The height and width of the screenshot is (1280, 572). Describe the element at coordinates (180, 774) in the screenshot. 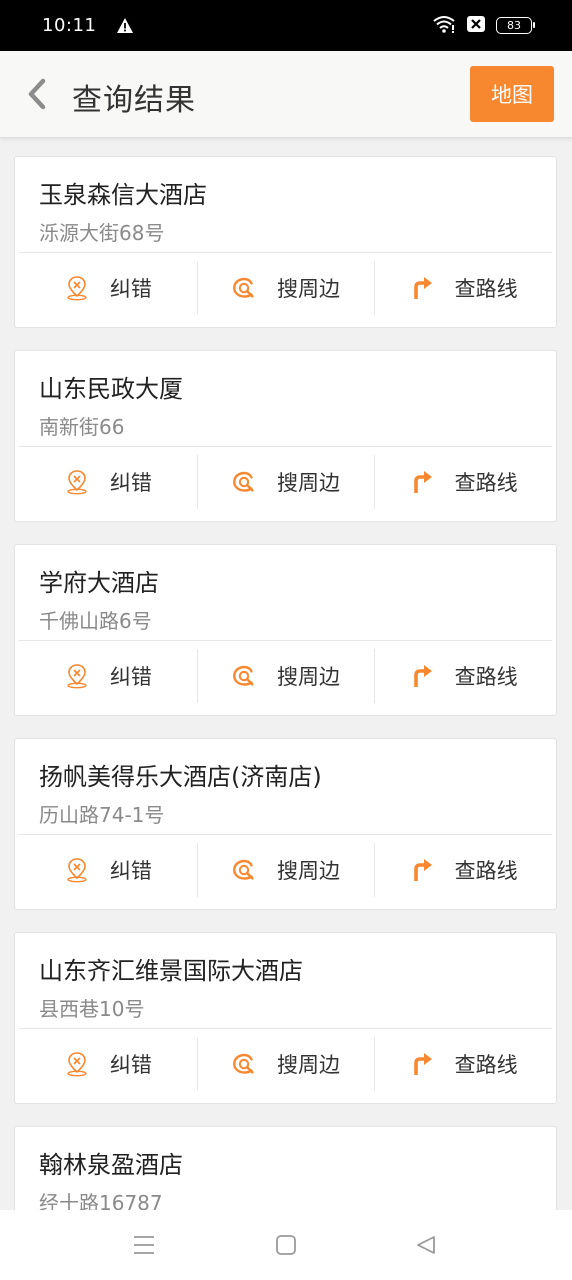

I see `place-name: 扬帆美得乐大酒店(济南店)` at that location.